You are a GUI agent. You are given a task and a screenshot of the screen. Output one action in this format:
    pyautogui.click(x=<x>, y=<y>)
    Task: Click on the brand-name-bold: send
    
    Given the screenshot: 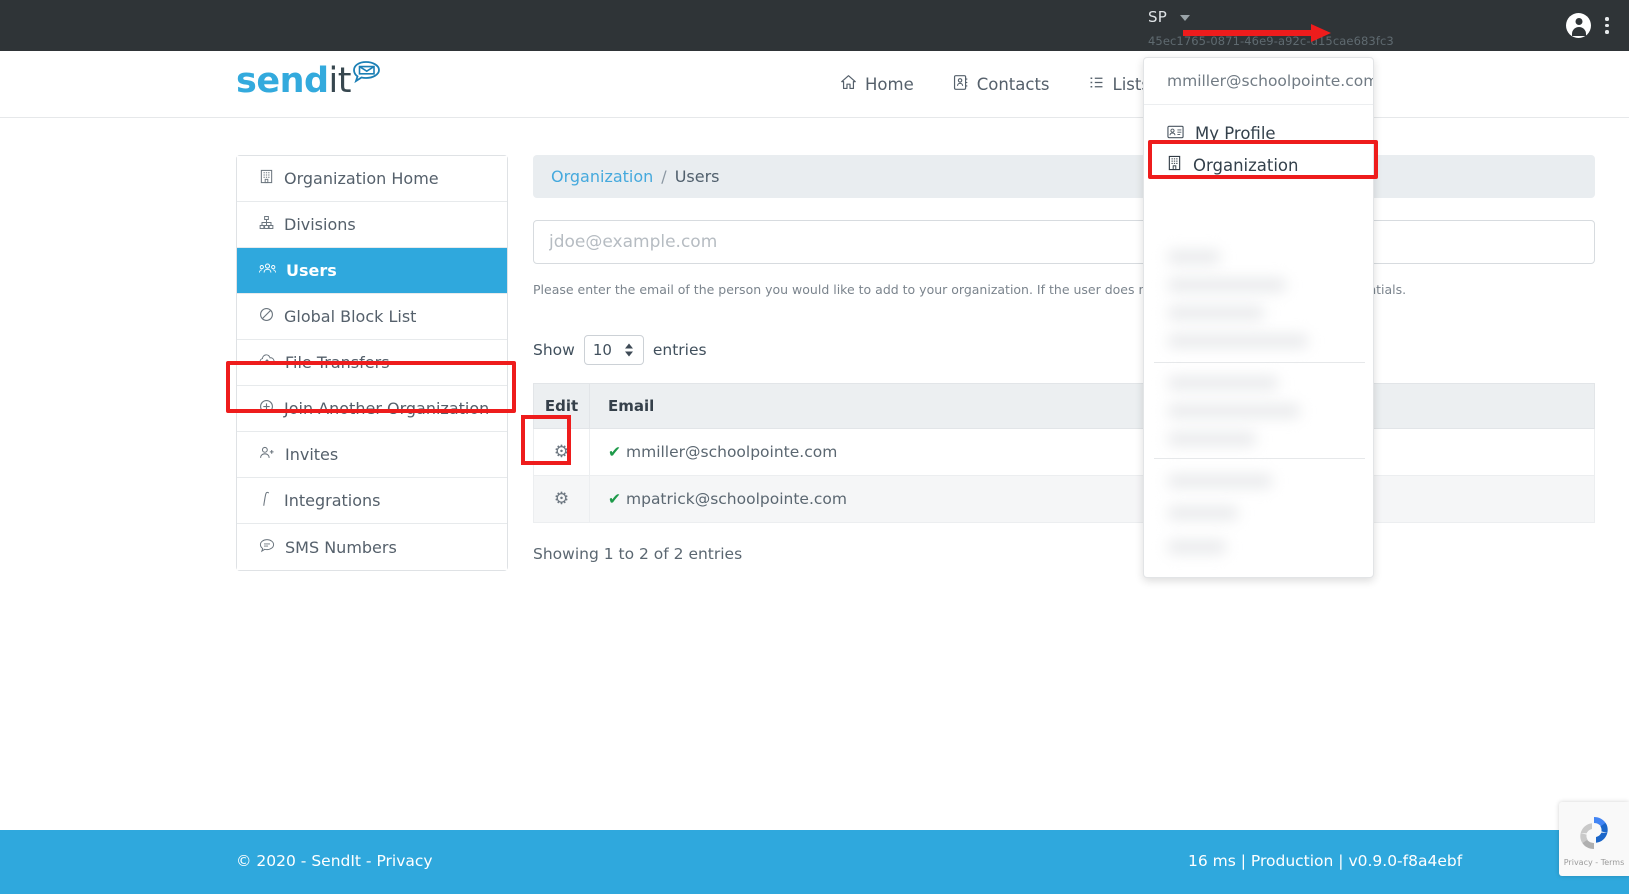 What is the action you would take?
    pyautogui.click(x=282, y=81)
    